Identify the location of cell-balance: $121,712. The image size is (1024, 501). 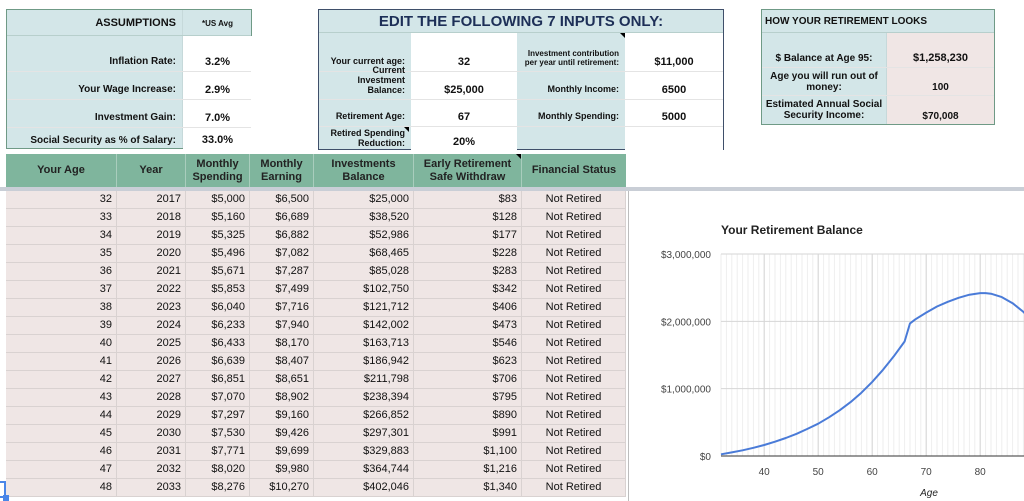
(364, 308).